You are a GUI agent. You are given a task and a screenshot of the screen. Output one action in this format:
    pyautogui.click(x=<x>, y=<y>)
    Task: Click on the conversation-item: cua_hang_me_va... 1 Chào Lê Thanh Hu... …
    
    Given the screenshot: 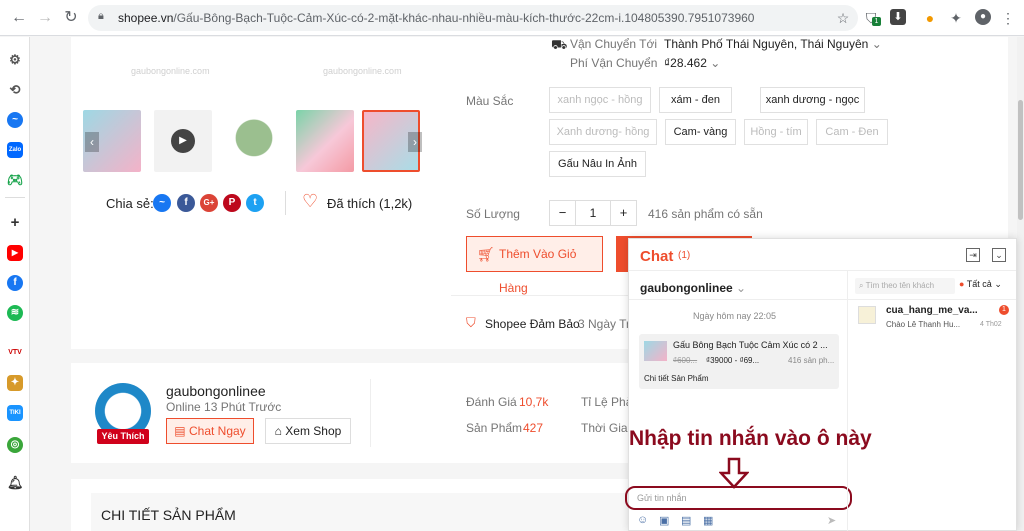 What is the action you would take?
    pyautogui.click(x=932, y=317)
    